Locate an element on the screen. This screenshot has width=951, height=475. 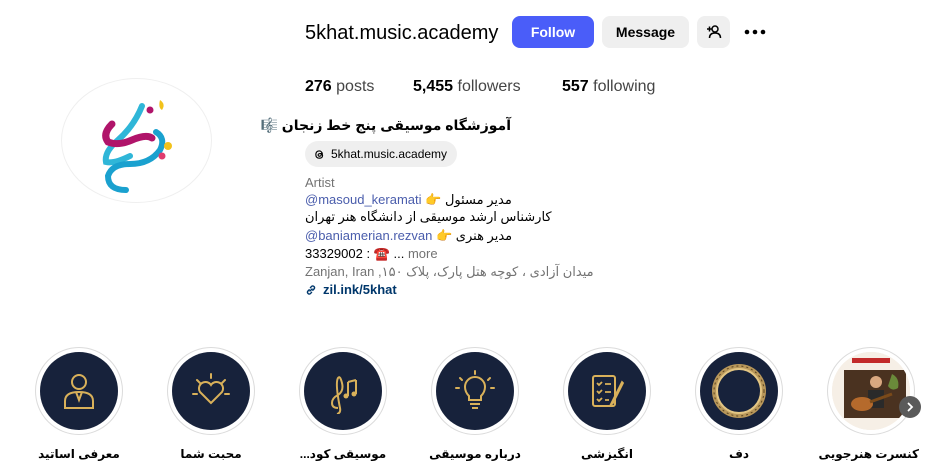
highlight-label: محبت شما is located at coordinates (211, 454).